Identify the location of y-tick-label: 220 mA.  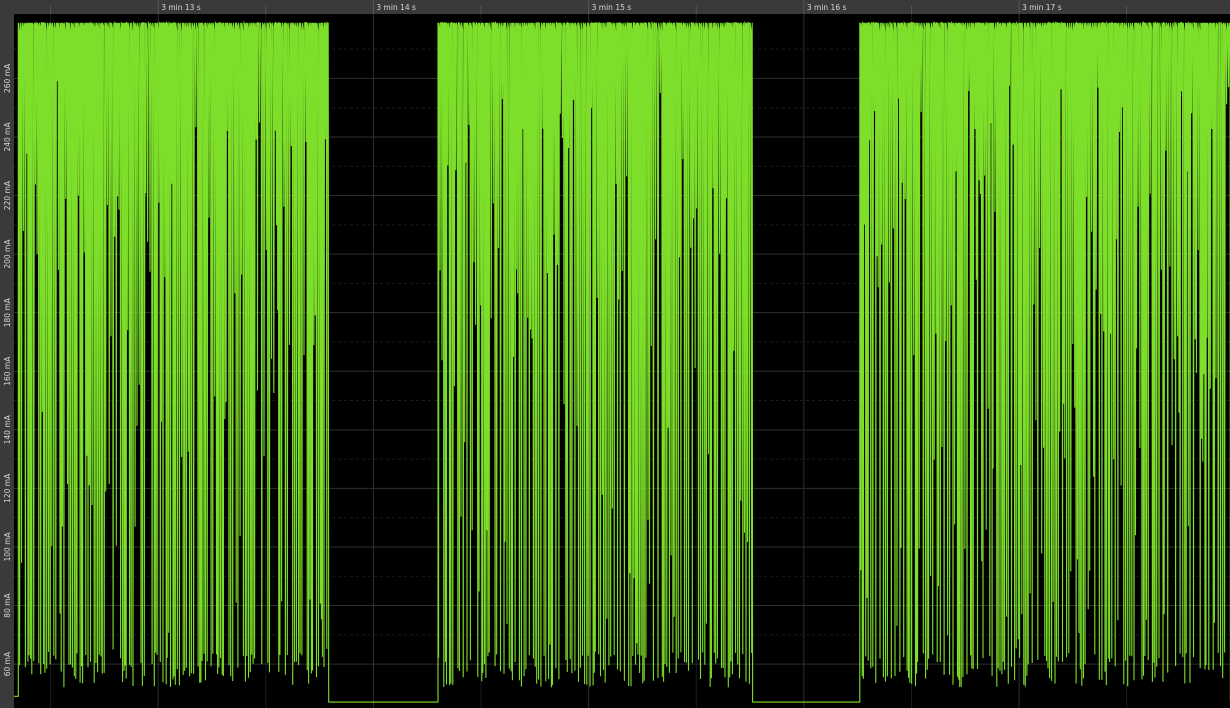
(7, 195).